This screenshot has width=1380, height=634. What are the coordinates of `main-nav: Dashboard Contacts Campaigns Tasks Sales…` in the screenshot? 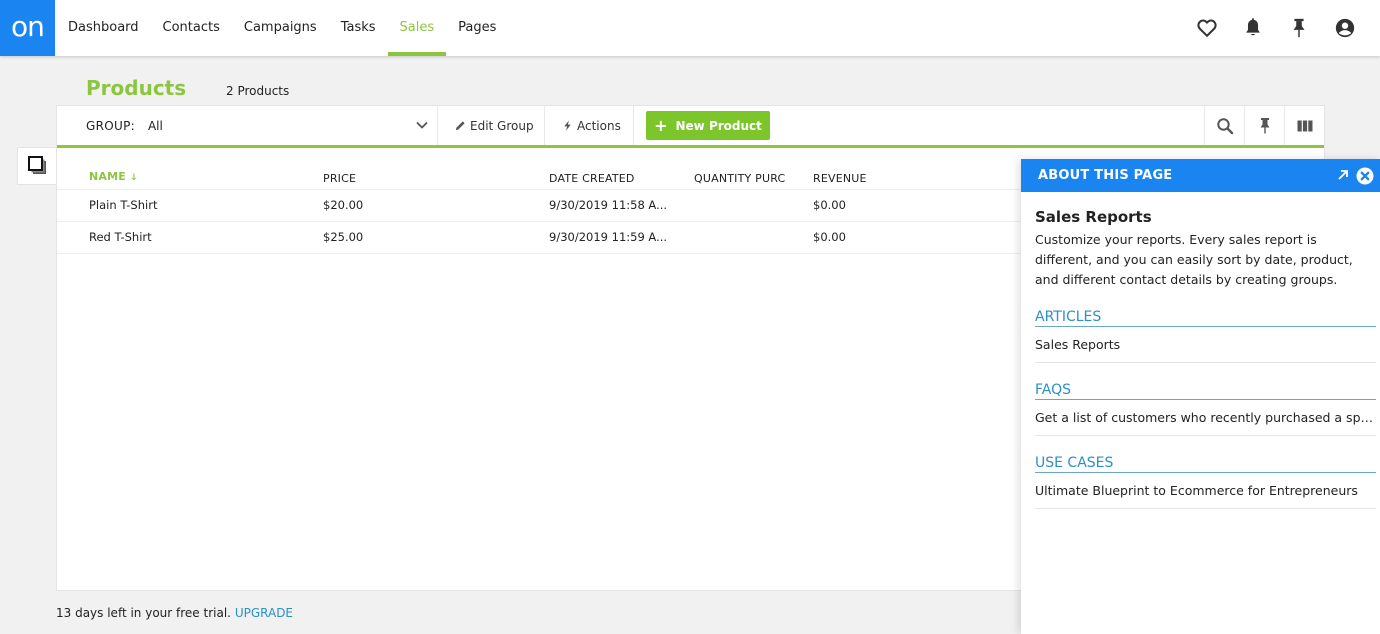 It's located at (282, 28).